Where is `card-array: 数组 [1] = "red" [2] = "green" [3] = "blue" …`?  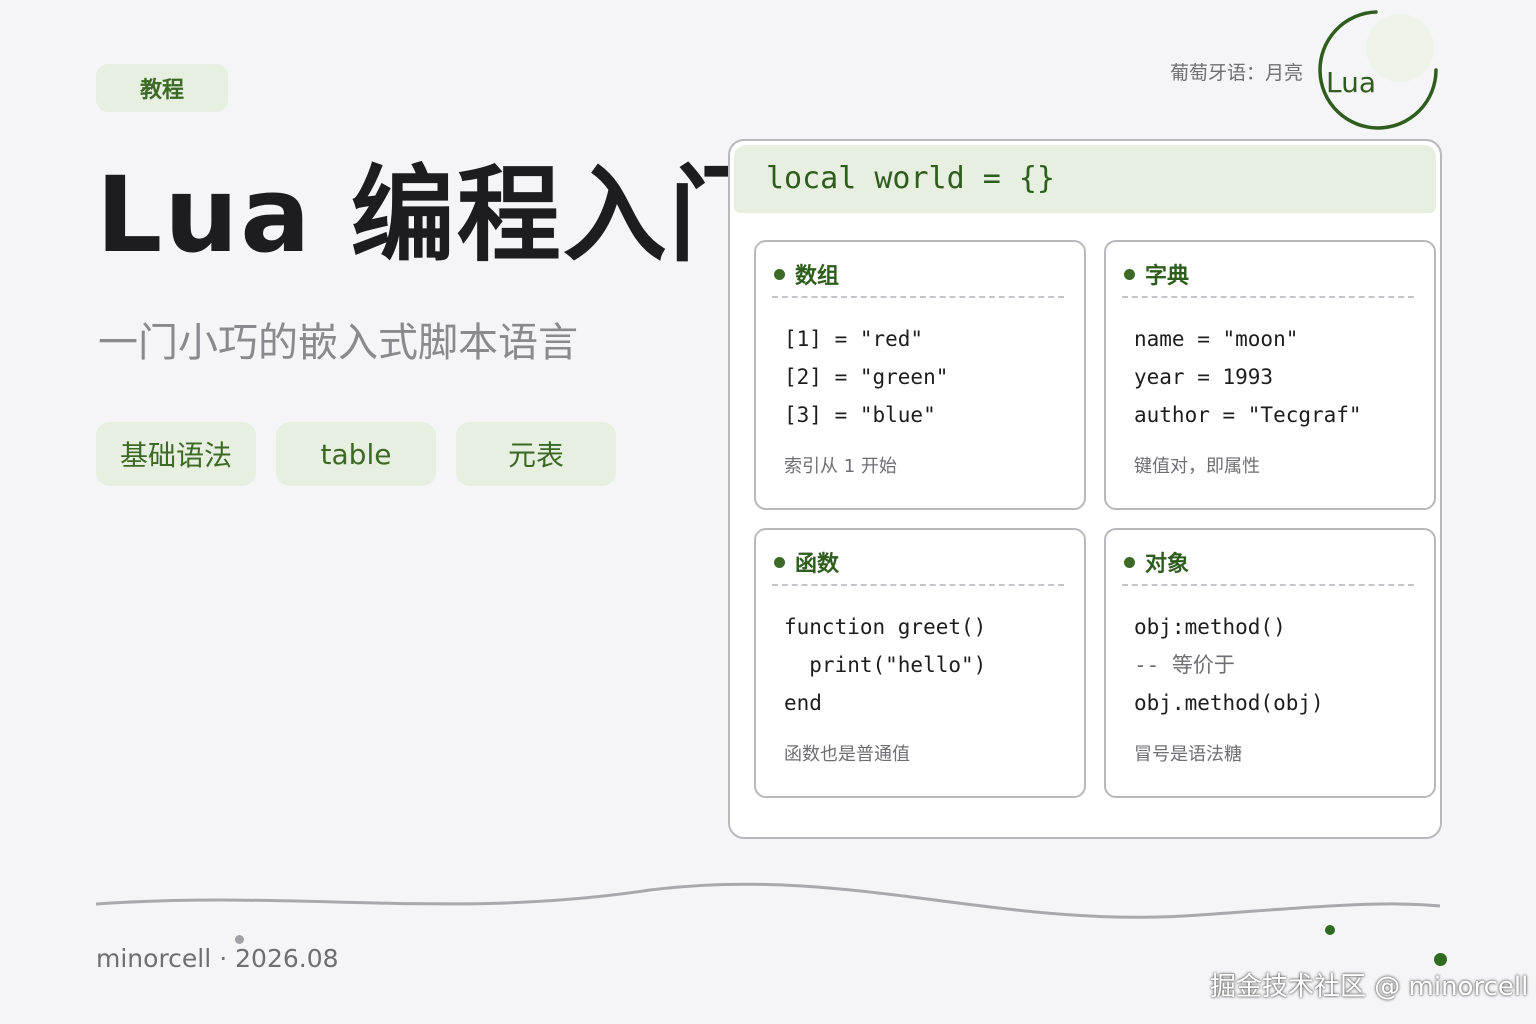 card-array: 数组 [1] = "red" [2] = "green" [3] = "blue" … is located at coordinates (920, 375).